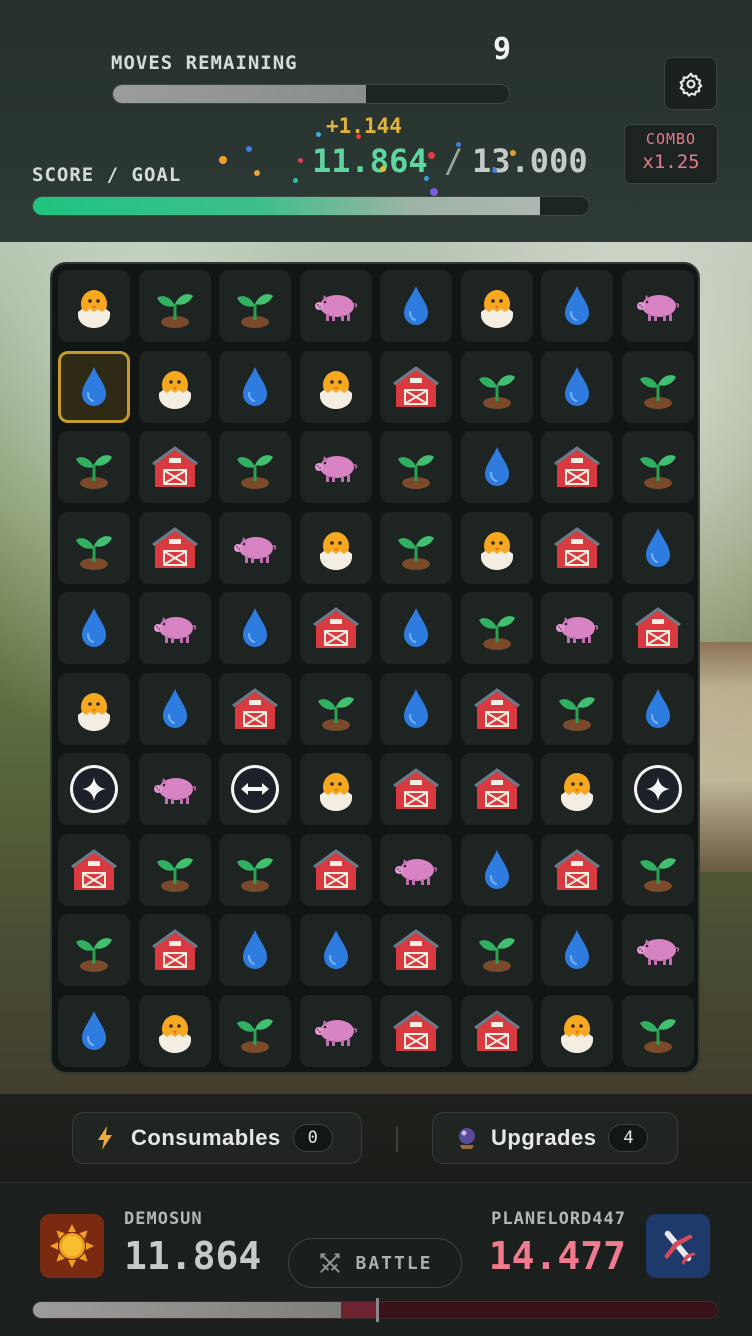  I want to click on crossed-swords-icon, so click(330, 1263).